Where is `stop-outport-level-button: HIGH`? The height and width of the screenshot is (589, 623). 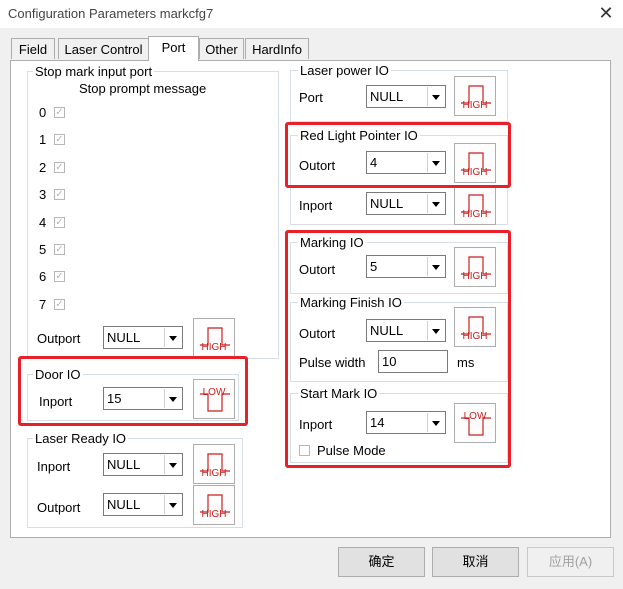 stop-outport-level-button: HIGH is located at coordinates (214, 338).